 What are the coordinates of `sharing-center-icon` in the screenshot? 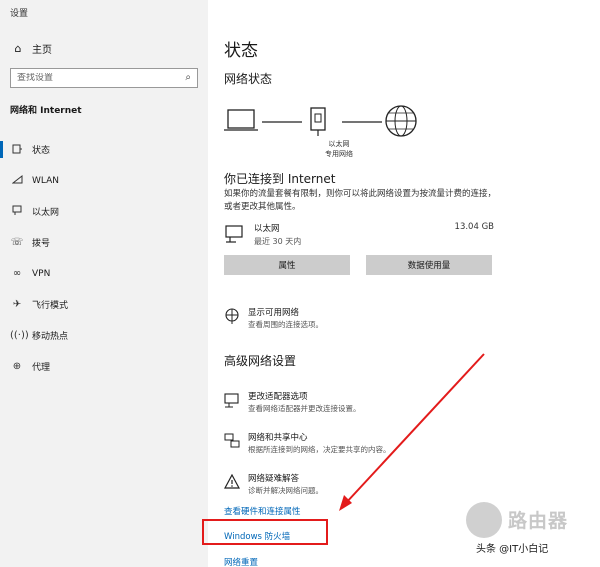 It's located at (232, 443).